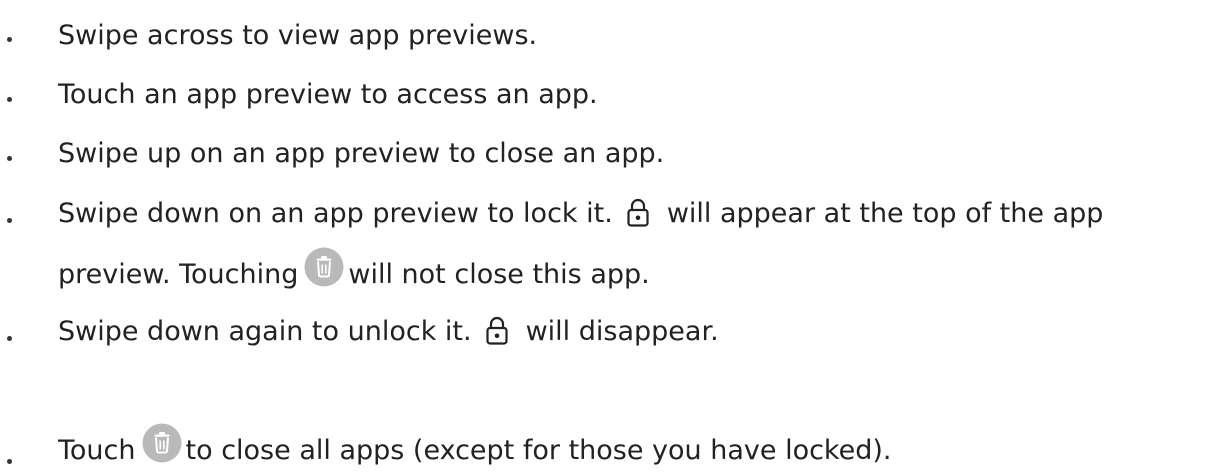 Image resolution: width=1227 pixels, height=474 pixels. I want to click on list-item: Swipe across to view app previews., so click(297, 35).